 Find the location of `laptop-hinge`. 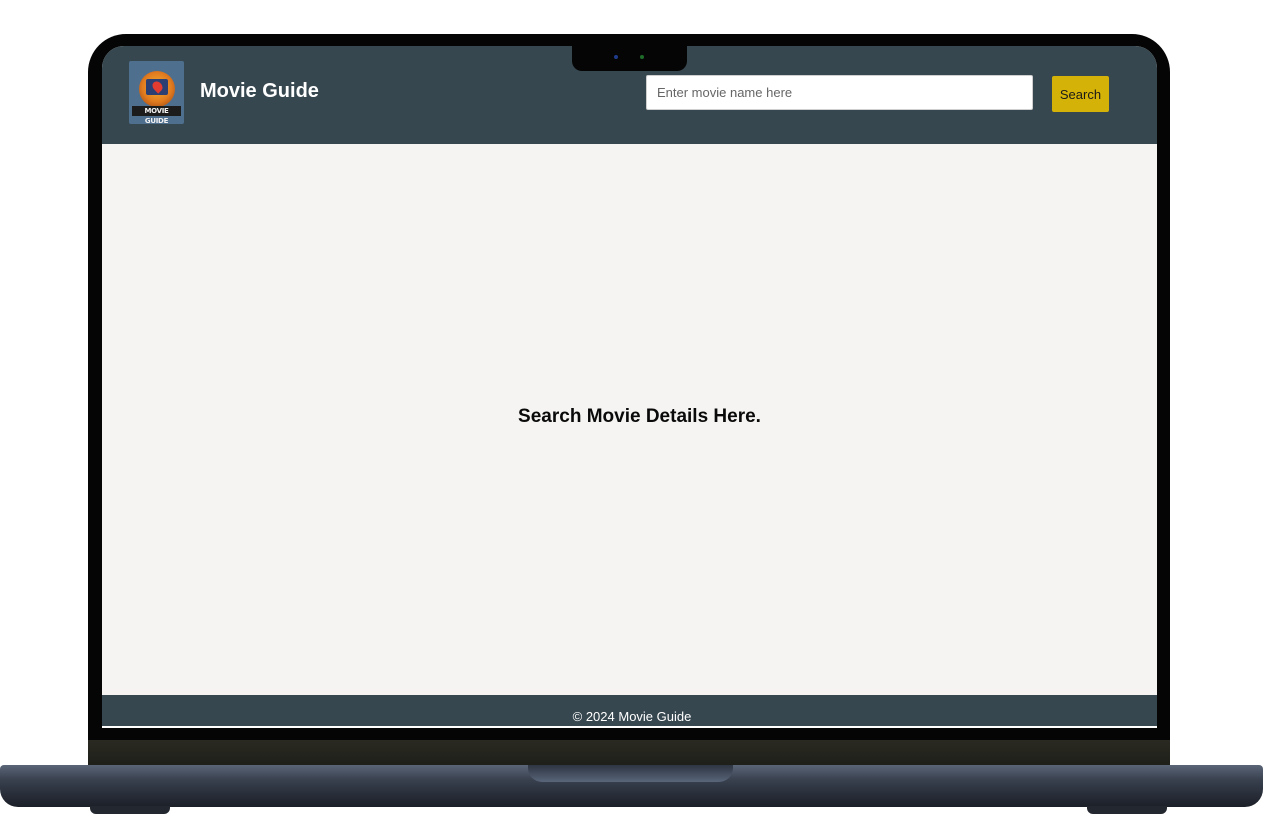

laptop-hinge is located at coordinates (629, 753).